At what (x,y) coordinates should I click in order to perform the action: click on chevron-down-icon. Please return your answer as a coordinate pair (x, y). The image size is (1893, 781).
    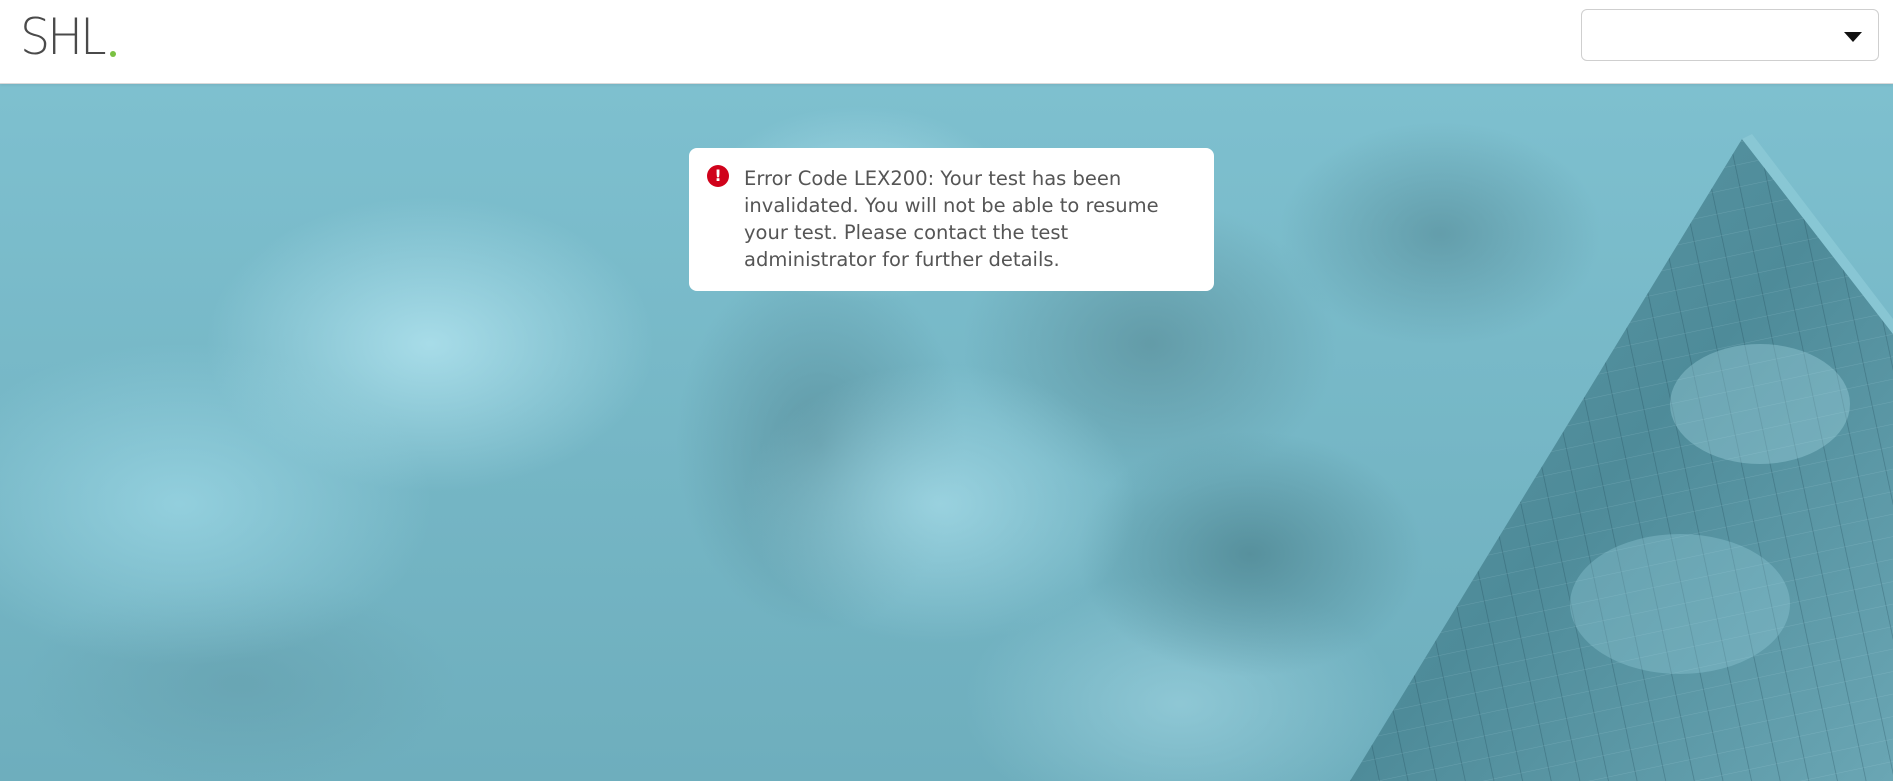
    Looking at the image, I should click on (1853, 37).